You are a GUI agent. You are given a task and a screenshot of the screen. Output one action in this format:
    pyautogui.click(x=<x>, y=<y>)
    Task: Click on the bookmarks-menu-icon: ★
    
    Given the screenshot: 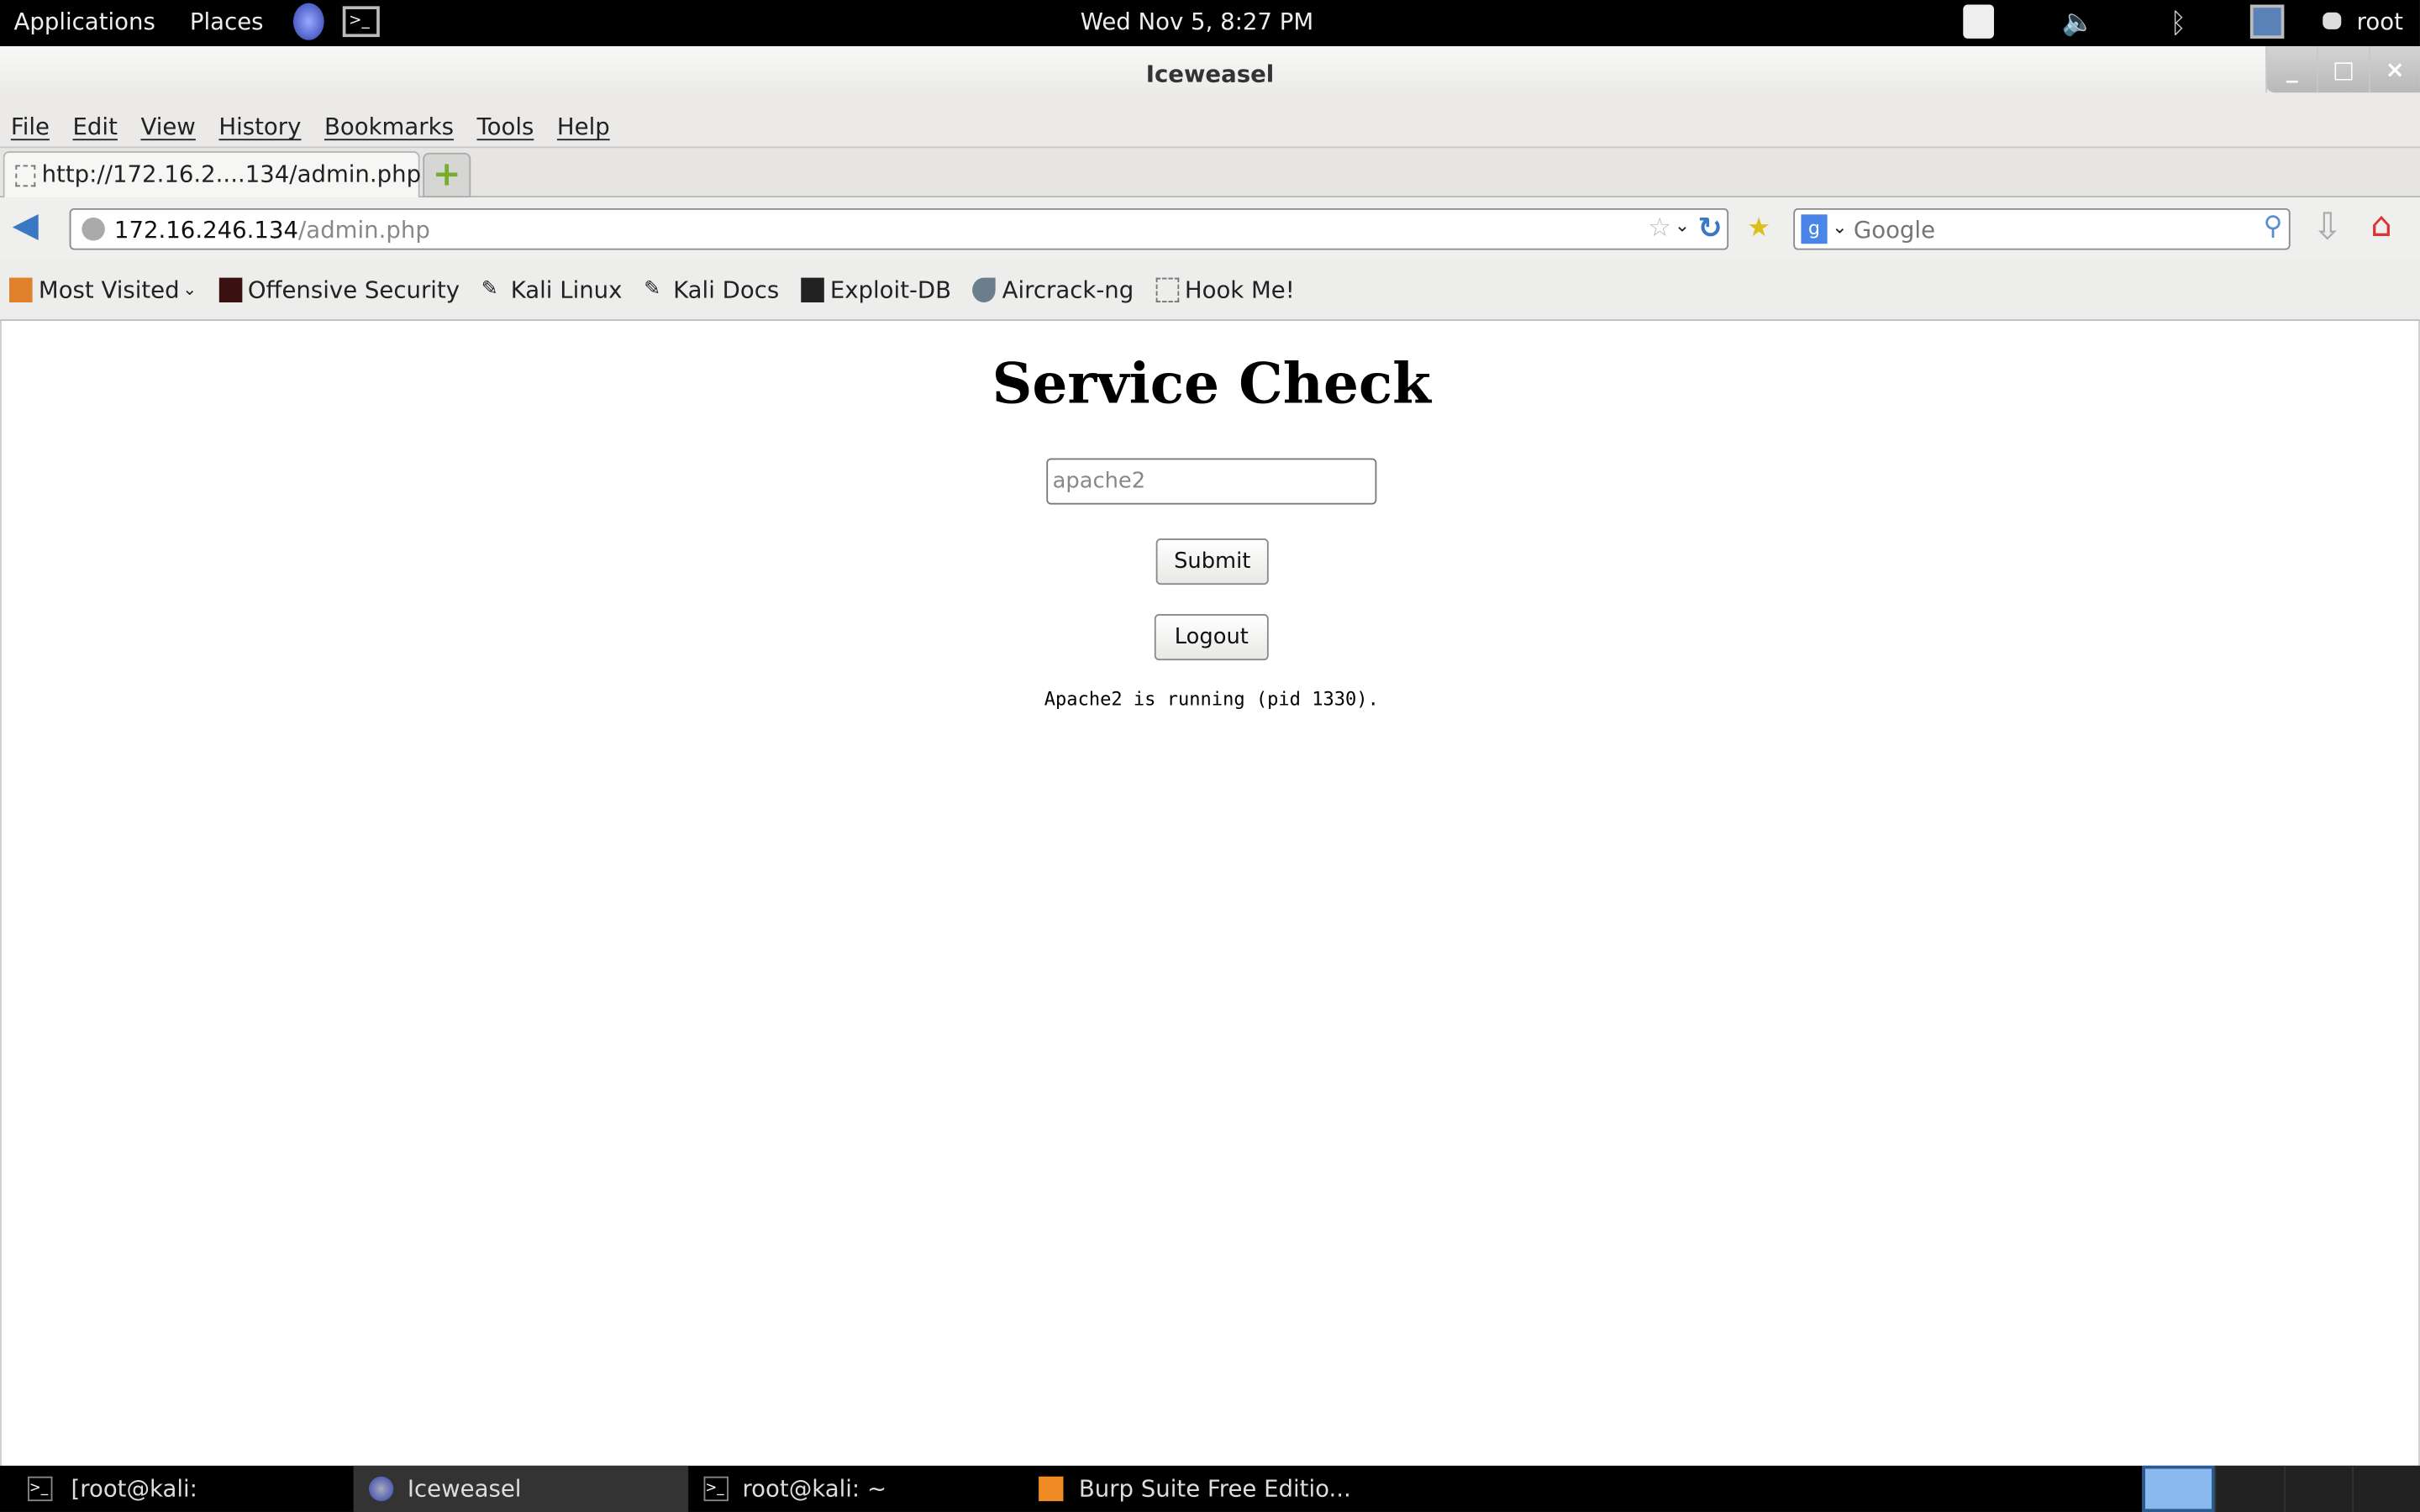 What is the action you would take?
    pyautogui.click(x=1758, y=228)
    